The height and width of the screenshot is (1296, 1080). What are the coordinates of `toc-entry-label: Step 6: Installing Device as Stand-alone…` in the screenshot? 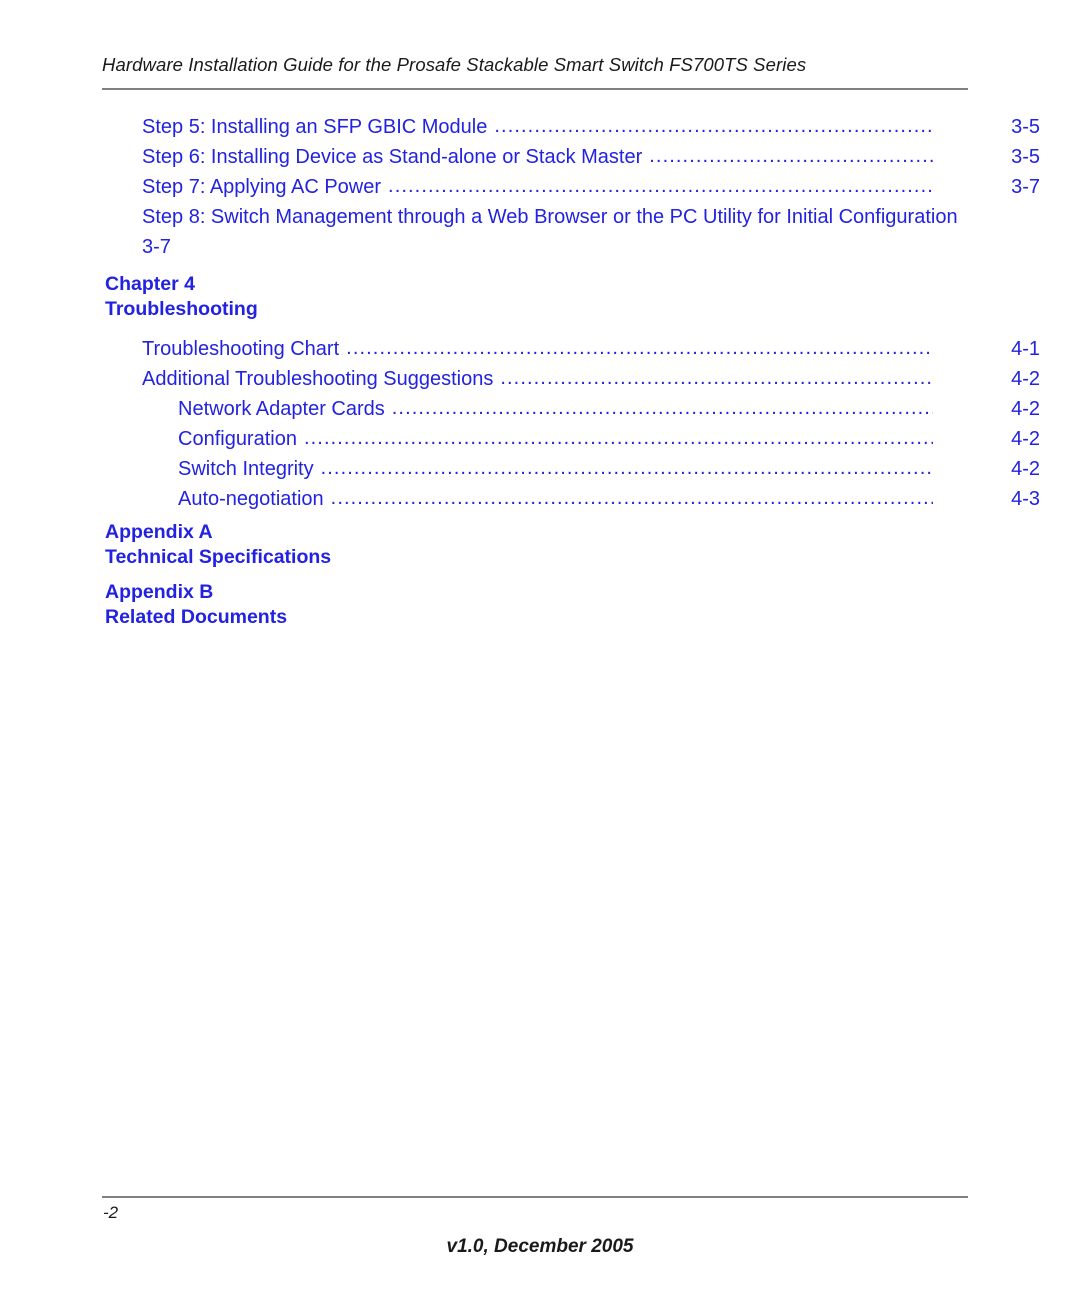 It's located at (392, 157).